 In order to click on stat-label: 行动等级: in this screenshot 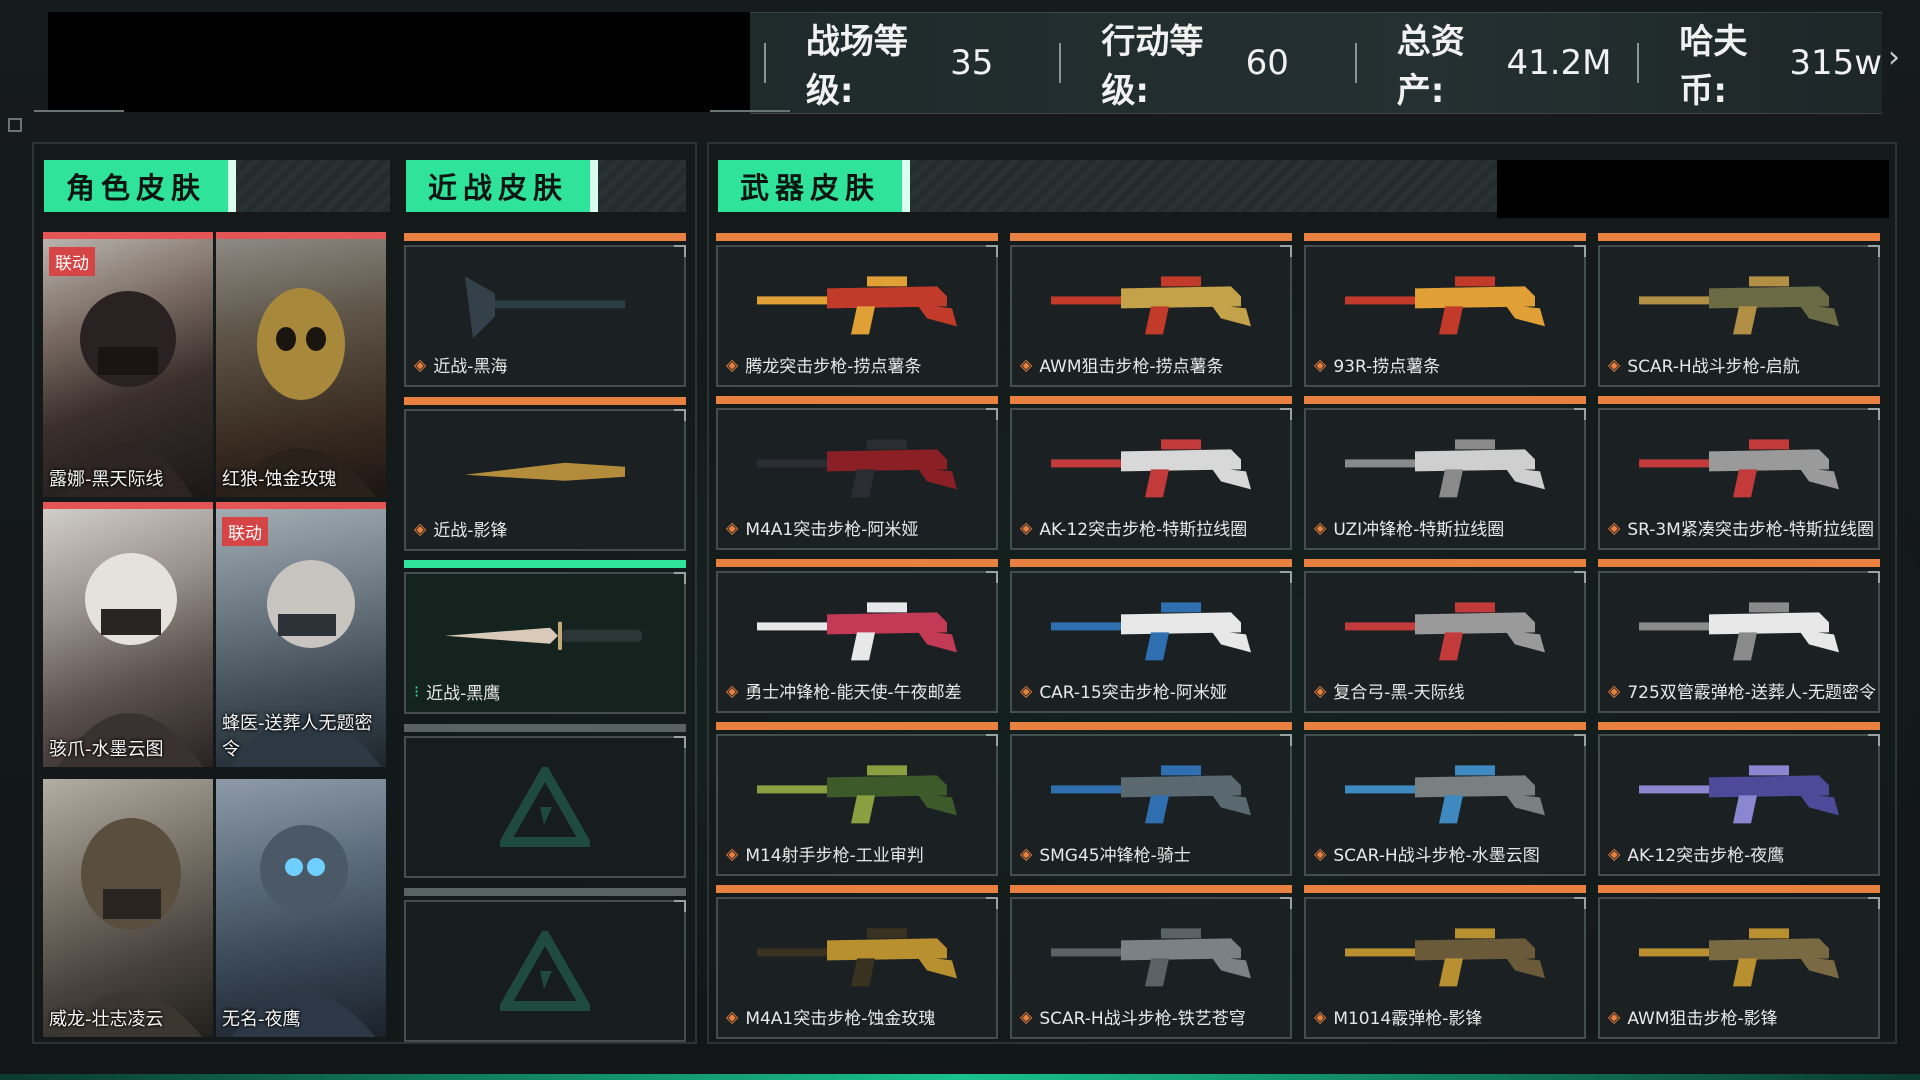, I will do `click(1152, 66)`.